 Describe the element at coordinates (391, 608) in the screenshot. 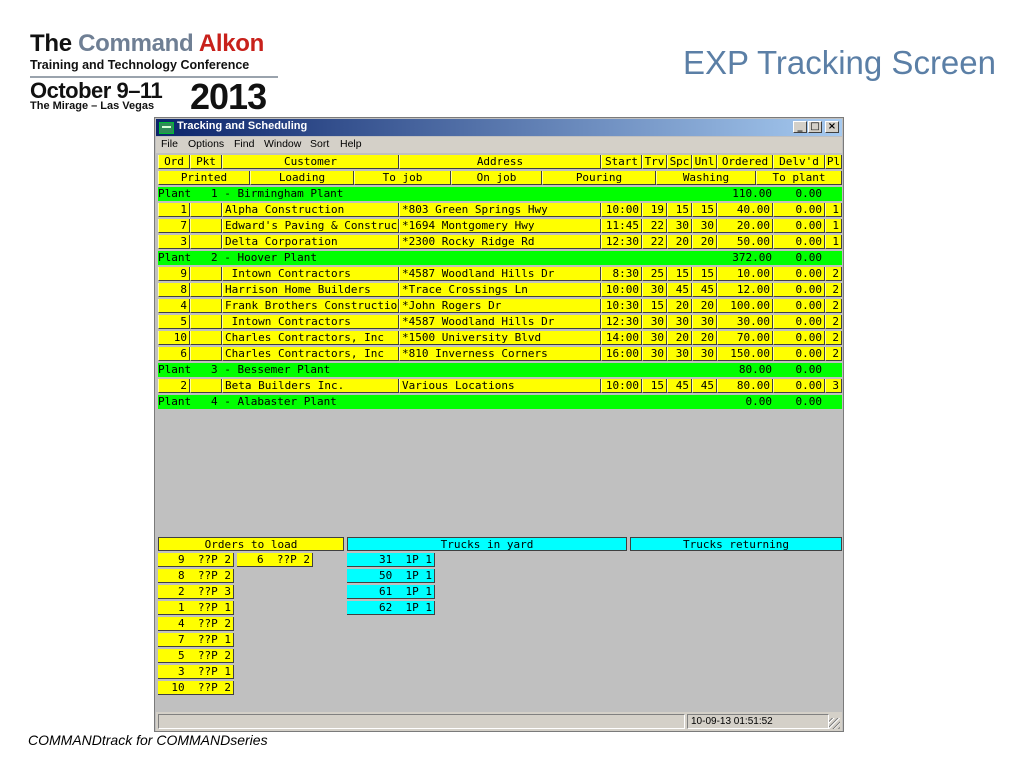

I see `truck-in-yard-chip: 62 1P 1` at that location.